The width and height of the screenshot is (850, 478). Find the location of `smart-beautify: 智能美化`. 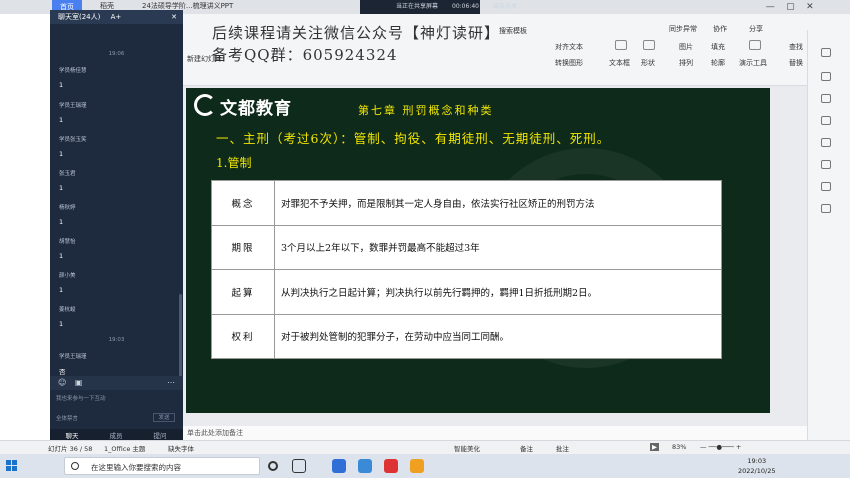

smart-beautify: 智能美化 is located at coordinates (467, 448).